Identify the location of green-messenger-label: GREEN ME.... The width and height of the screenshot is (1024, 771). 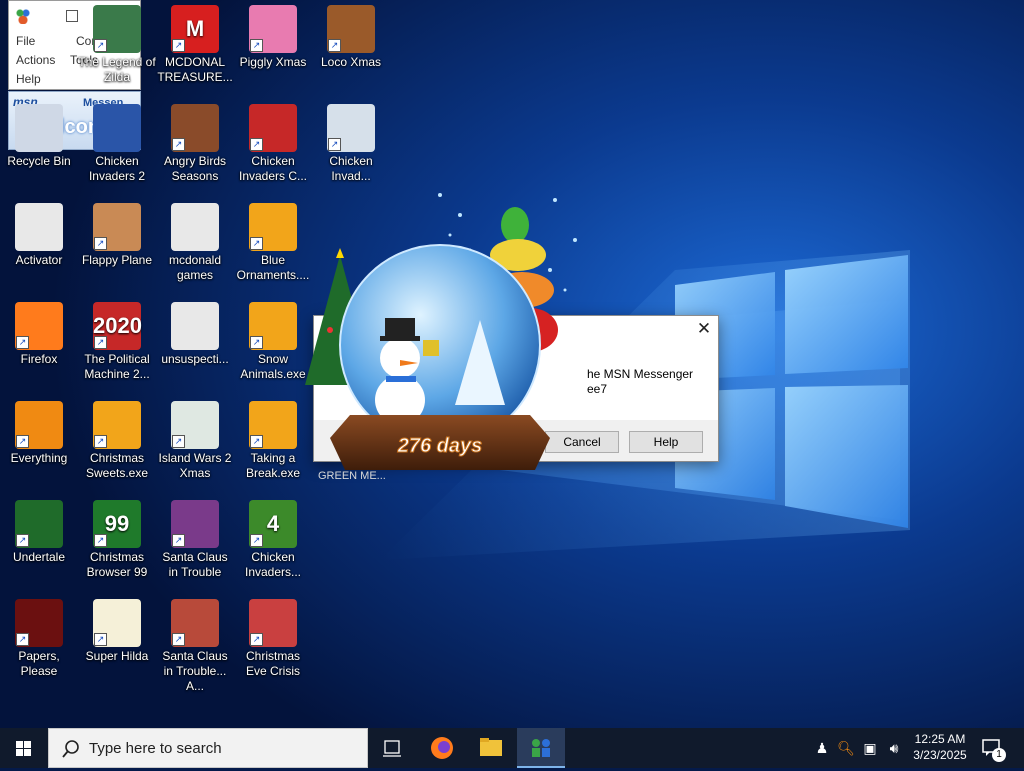
(352, 476).